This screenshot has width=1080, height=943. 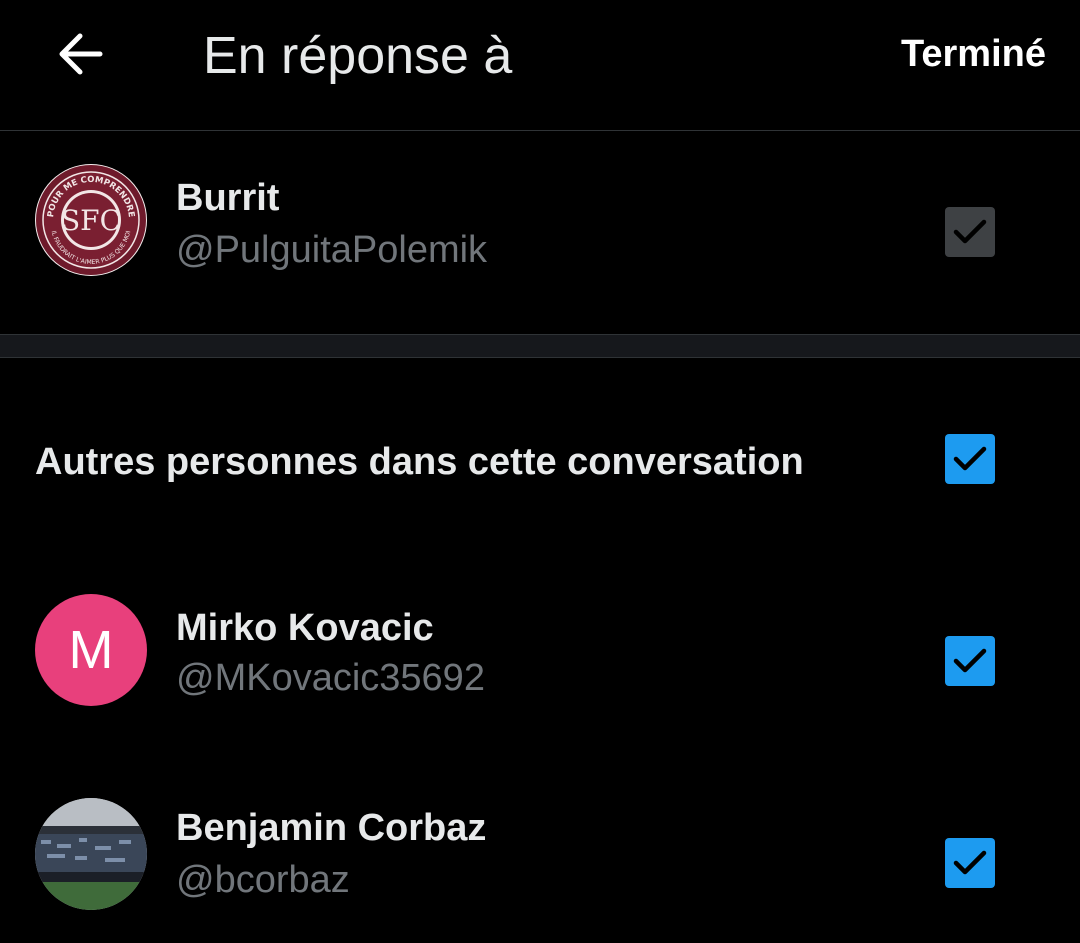 I want to click on user-handle: @PulguitaPolemik, so click(x=332, y=250).